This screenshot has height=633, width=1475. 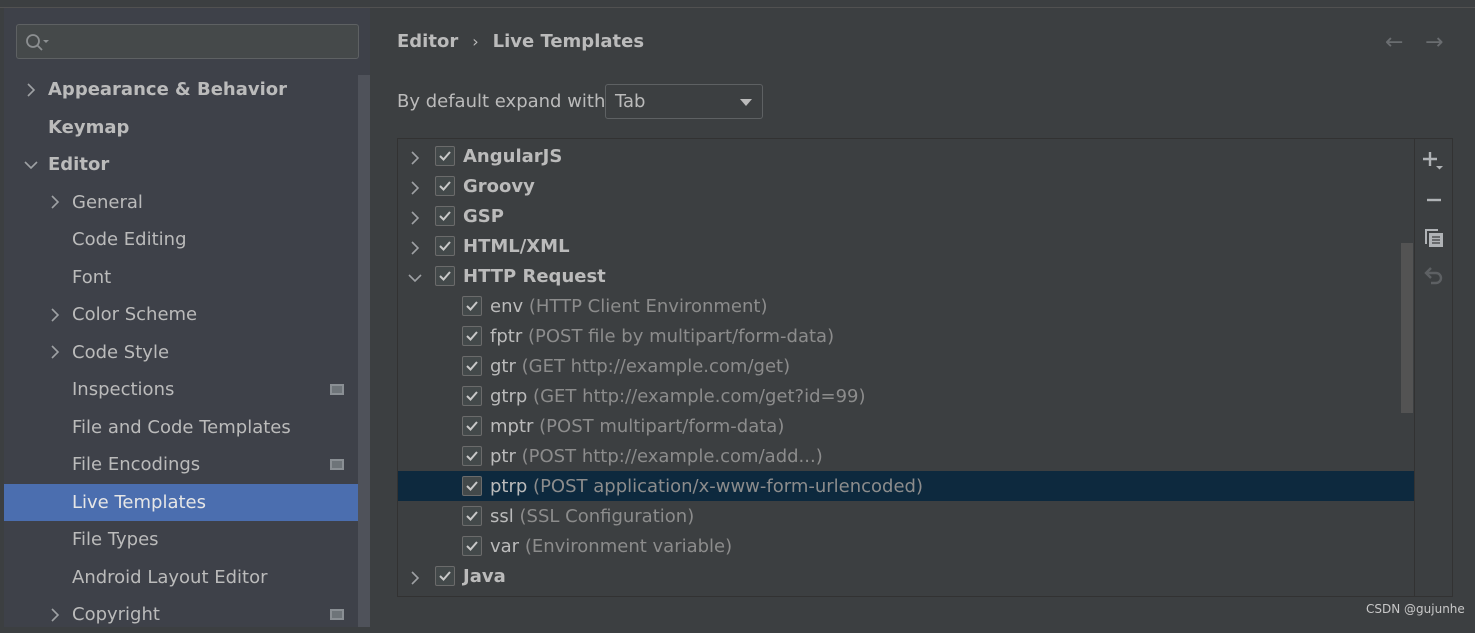 What do you see at coordinates (906, 396) in the screenshot?
I see `template-item: gtrp (GET http://example.com/get?id=99)` at bounding box center [906, 396].